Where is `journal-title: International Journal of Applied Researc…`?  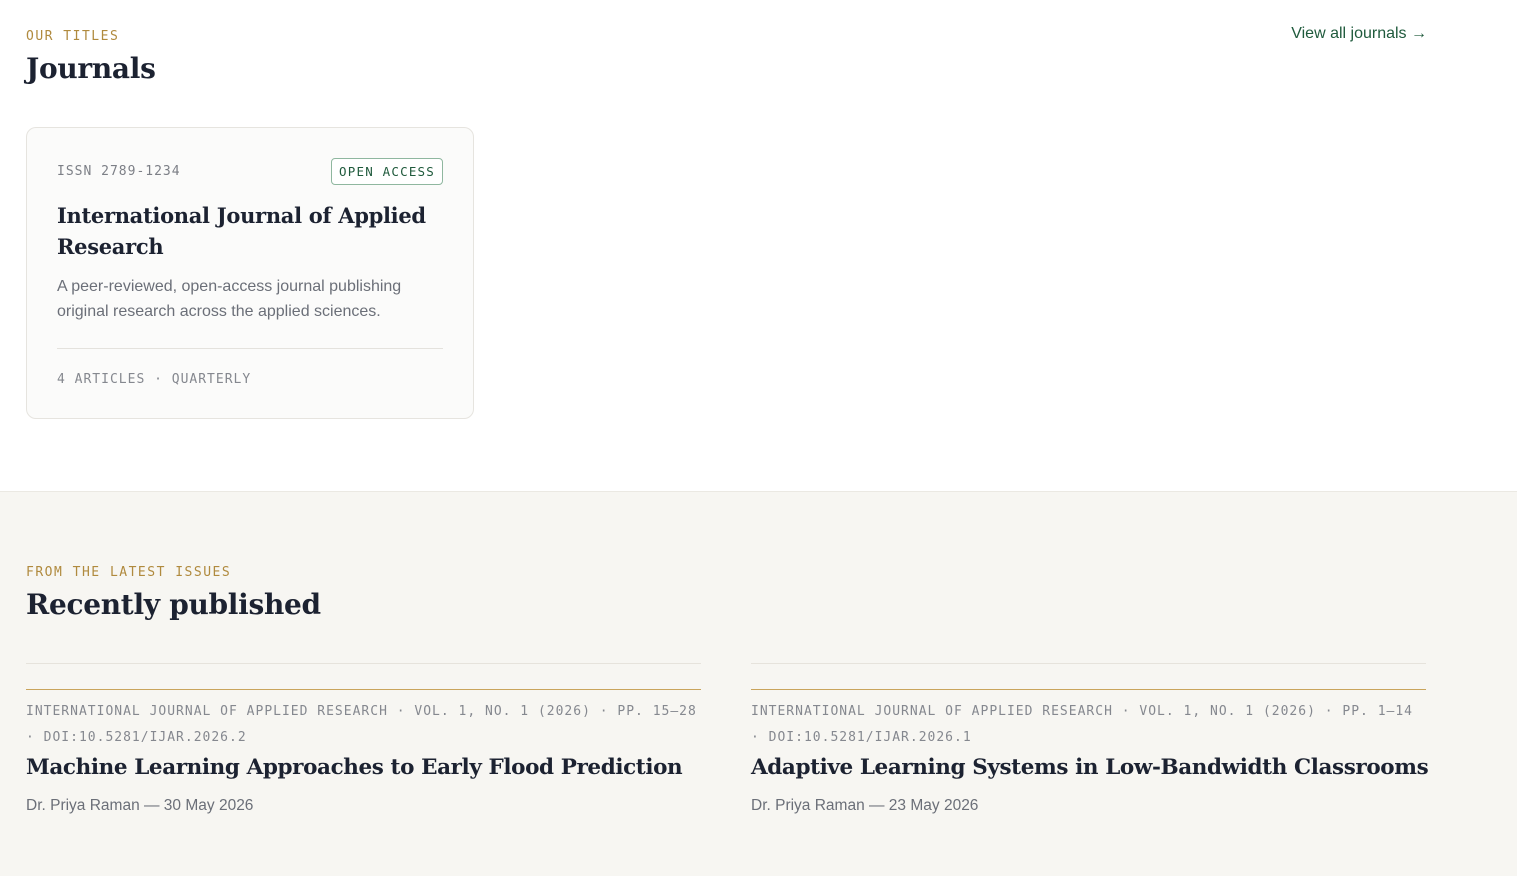
journal-title: International Journal of Applied Researc… is located at coordinates (247, 231).